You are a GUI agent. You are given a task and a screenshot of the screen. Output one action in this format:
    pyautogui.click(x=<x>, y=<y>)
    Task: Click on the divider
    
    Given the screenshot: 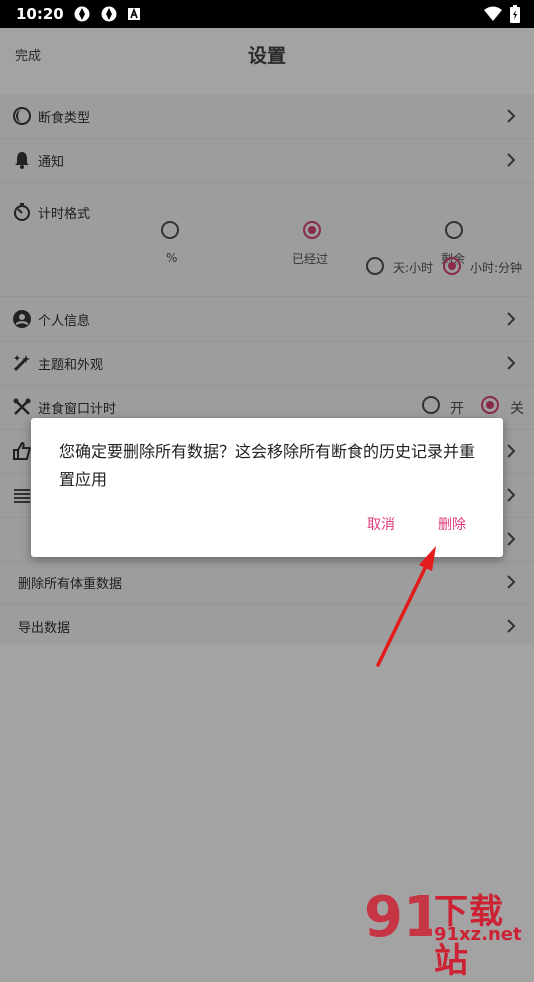 What is the action you would take?
    pyautogui.click(x=267, y=182)
    